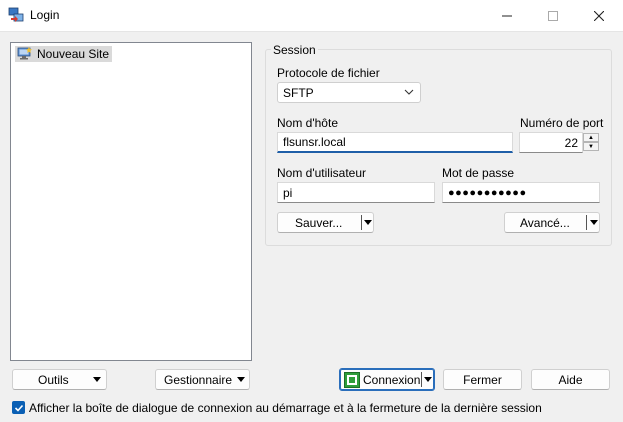 This screenshot has width=623, height=422. I want to click on password-label: Mot de passe, so click(478, 173).